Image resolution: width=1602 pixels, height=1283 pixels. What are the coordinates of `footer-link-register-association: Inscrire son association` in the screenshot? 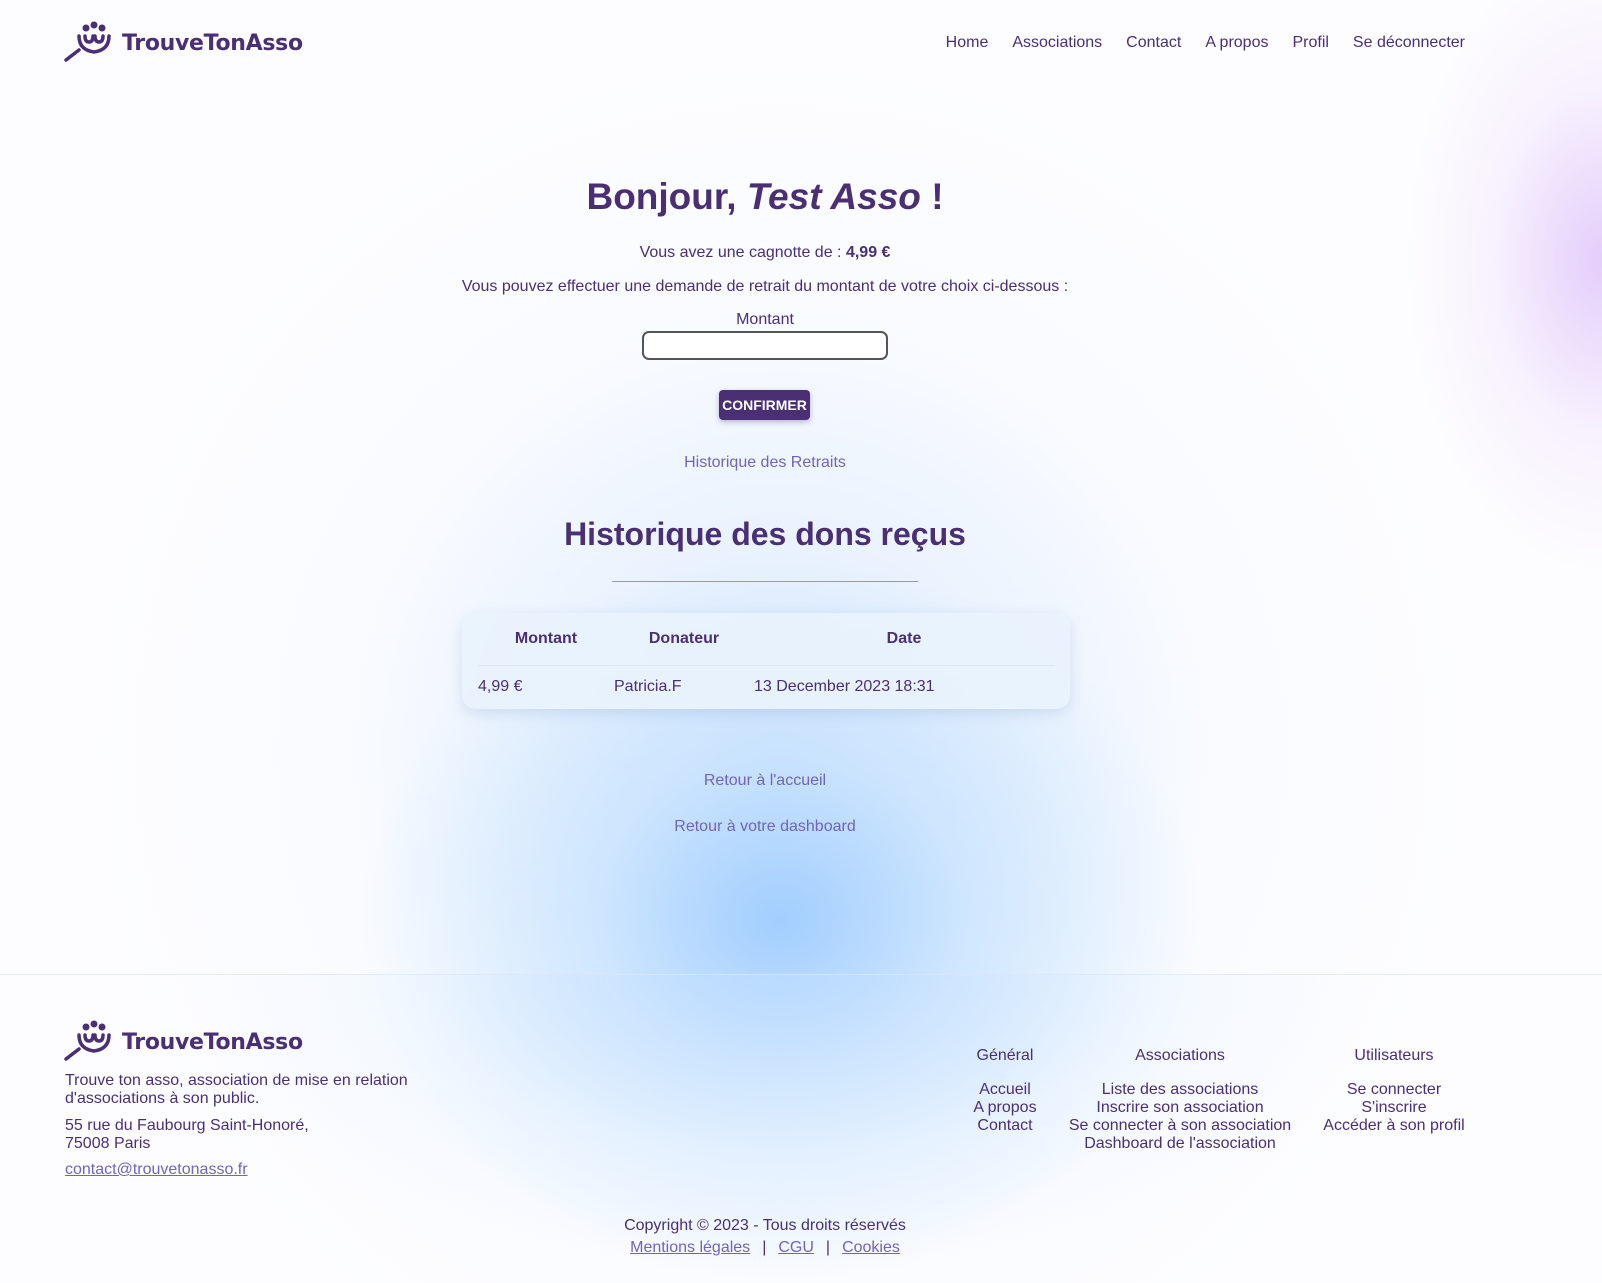 It's located at (1180, 1108).